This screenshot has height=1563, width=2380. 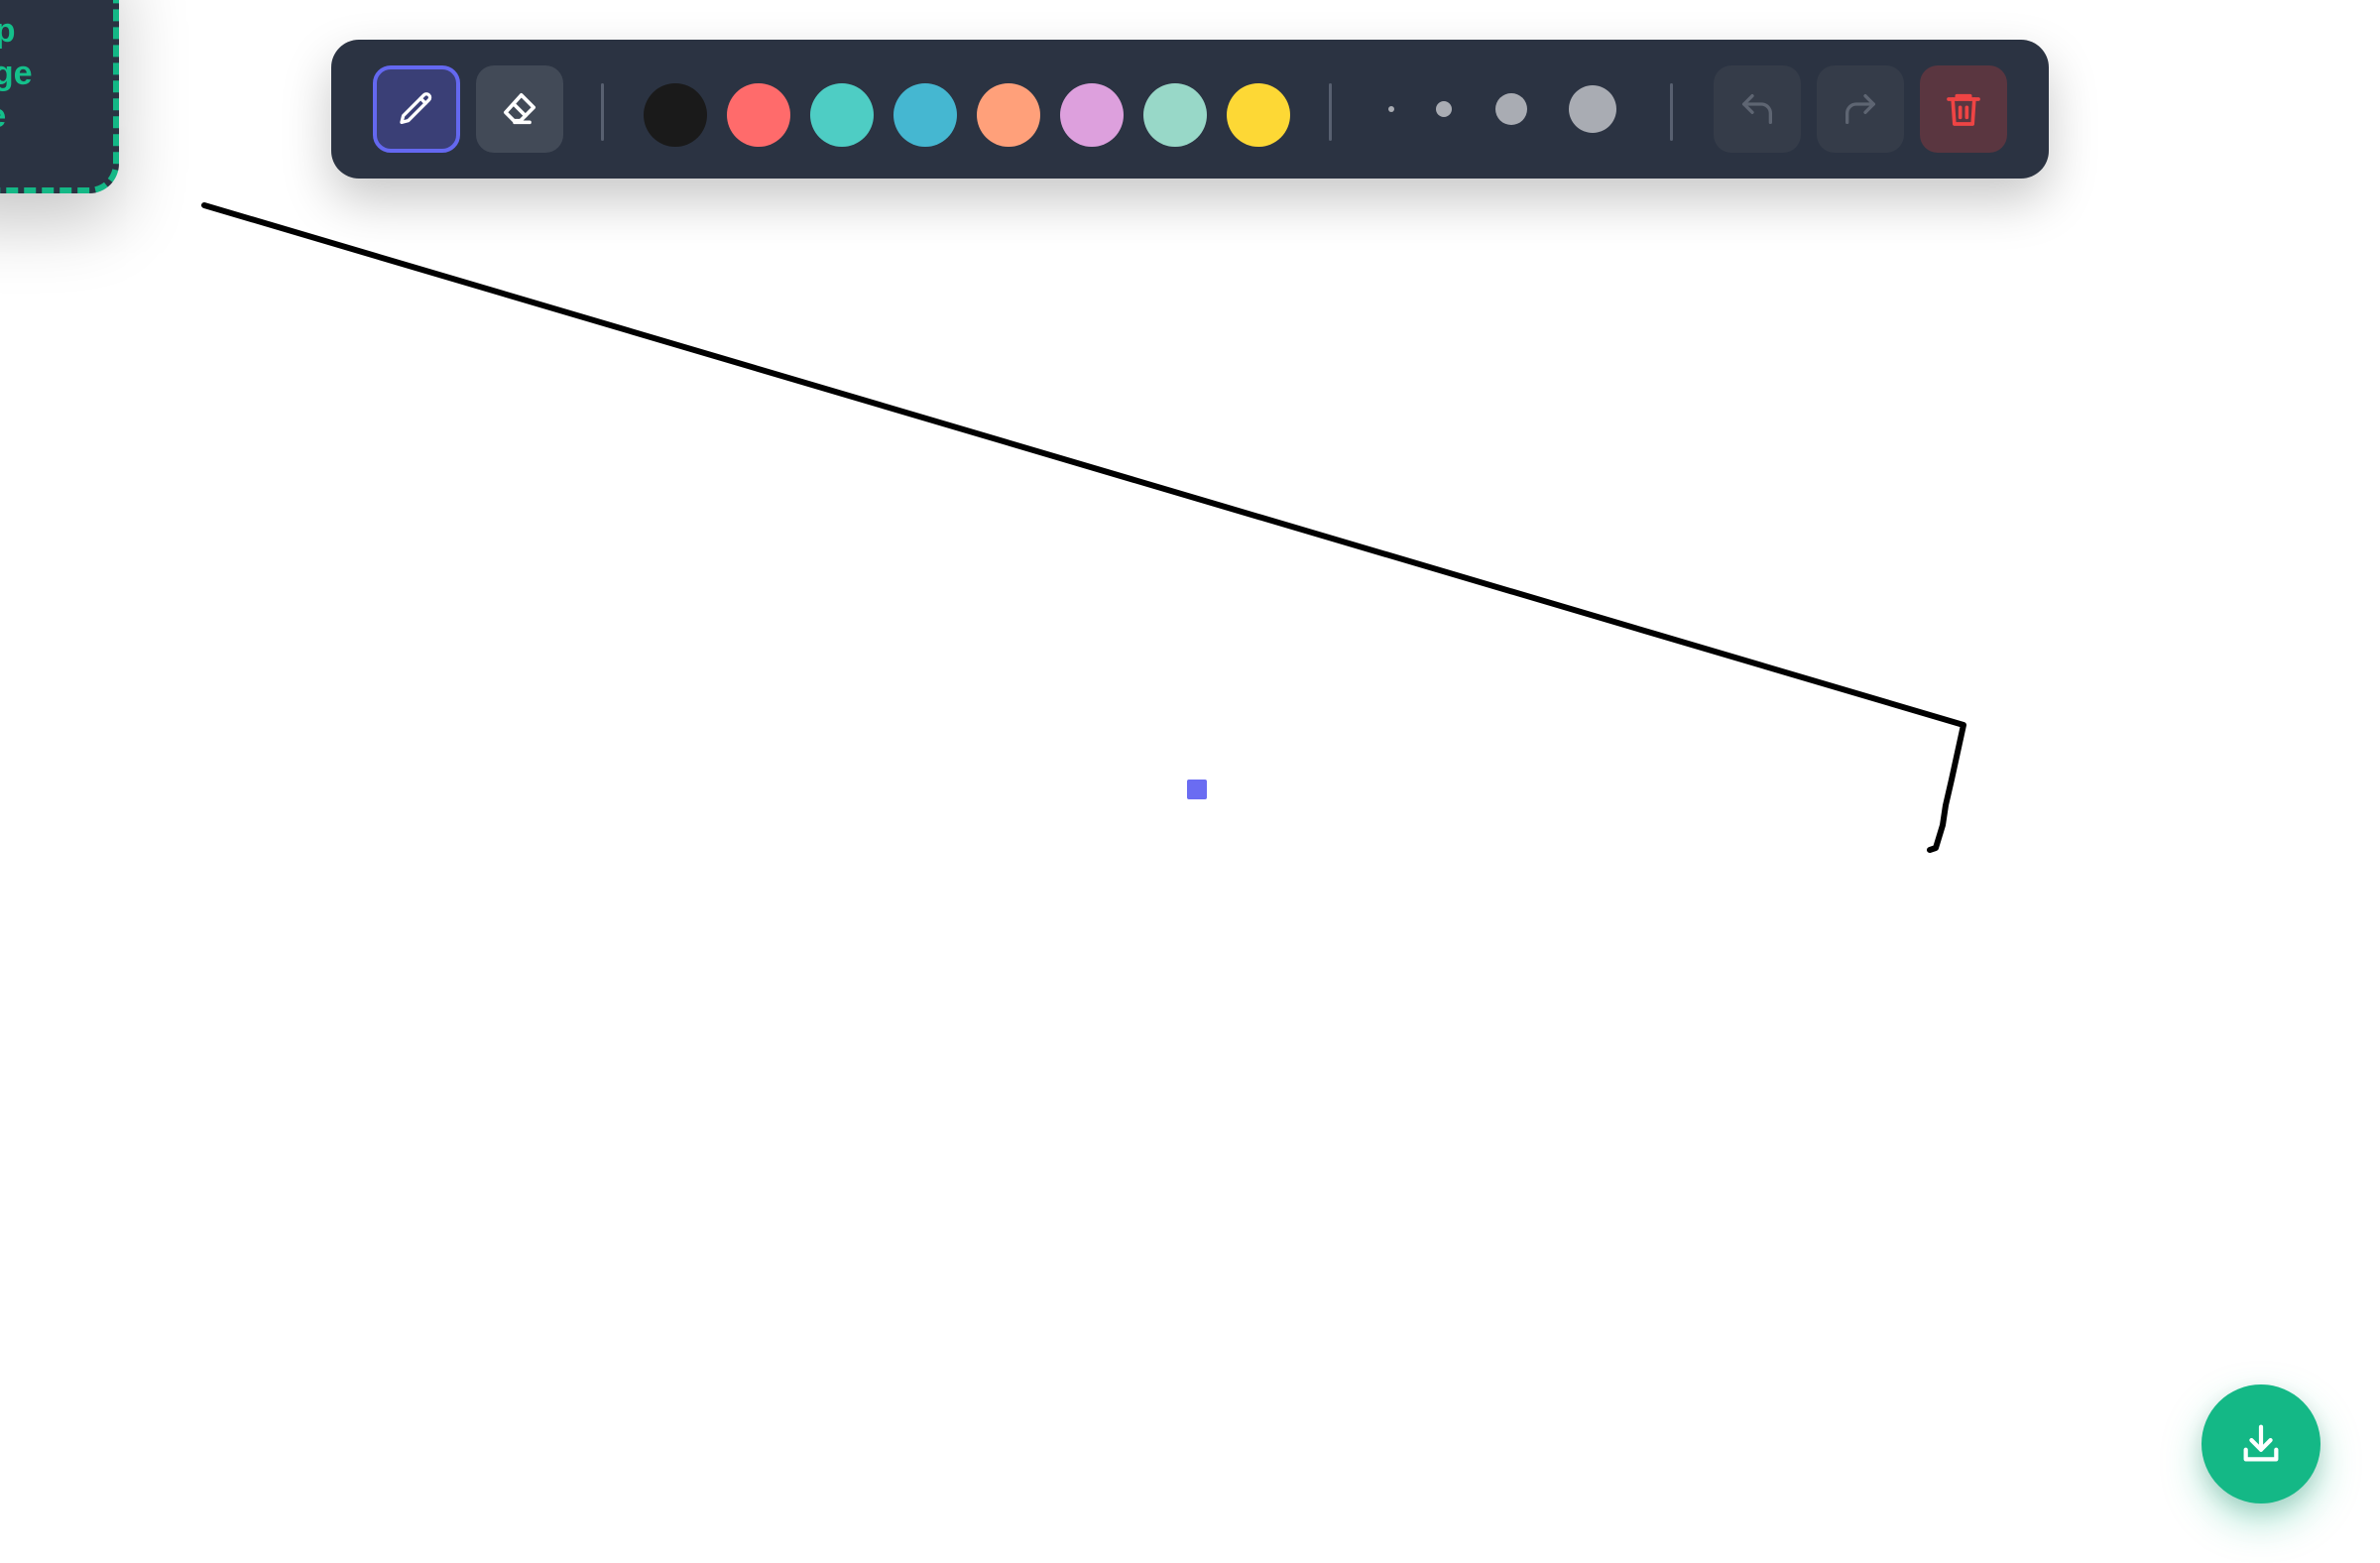 I want to click on drop-zone-label: op age re, so click(x=56, y=74).